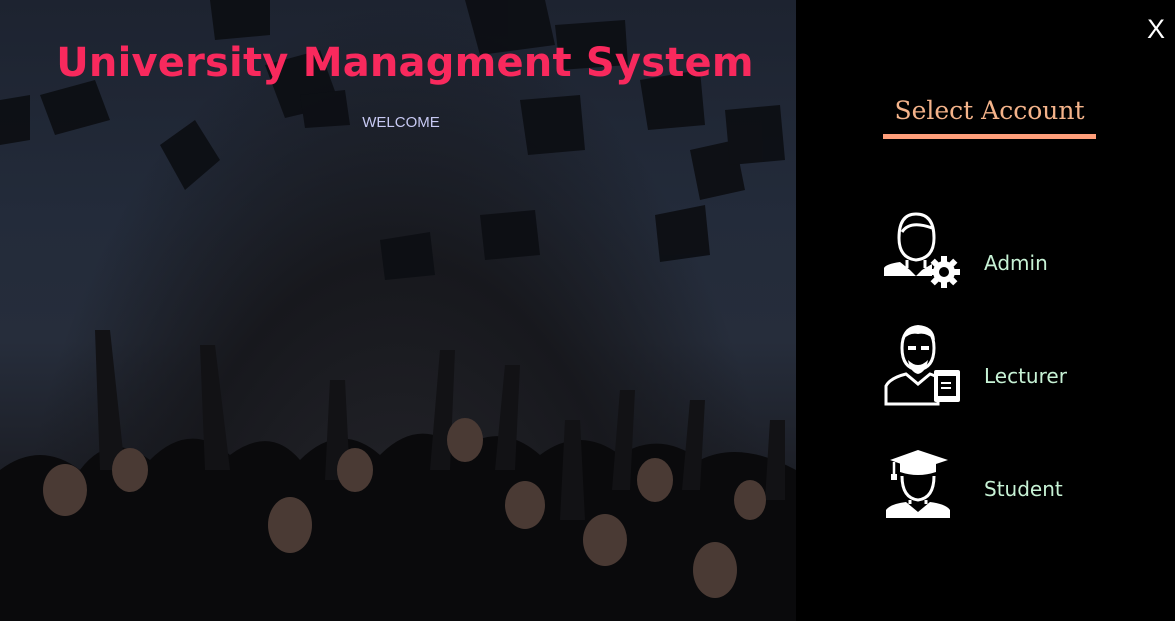  What do you see at coordinates (1012, 250) in the screenshot?
I see `admin-account-option: Admin` at bounding box center [1012, 250].